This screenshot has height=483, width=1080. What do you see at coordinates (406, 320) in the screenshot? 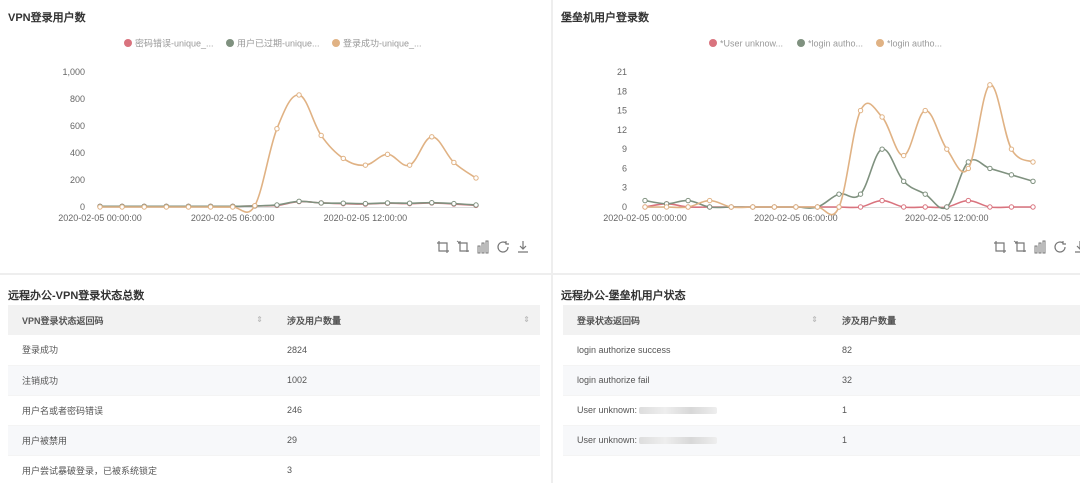
I see `column-header-user-count: 涉及用户数量 ⇕` at bounding box center [406, 320].